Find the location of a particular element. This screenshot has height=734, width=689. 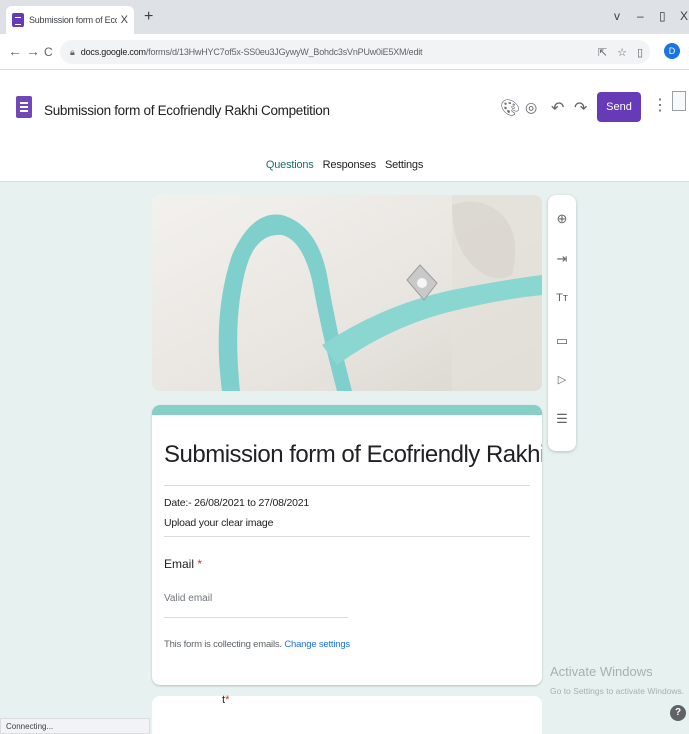

next-question-label: t* is located at coordinates (225, 700).